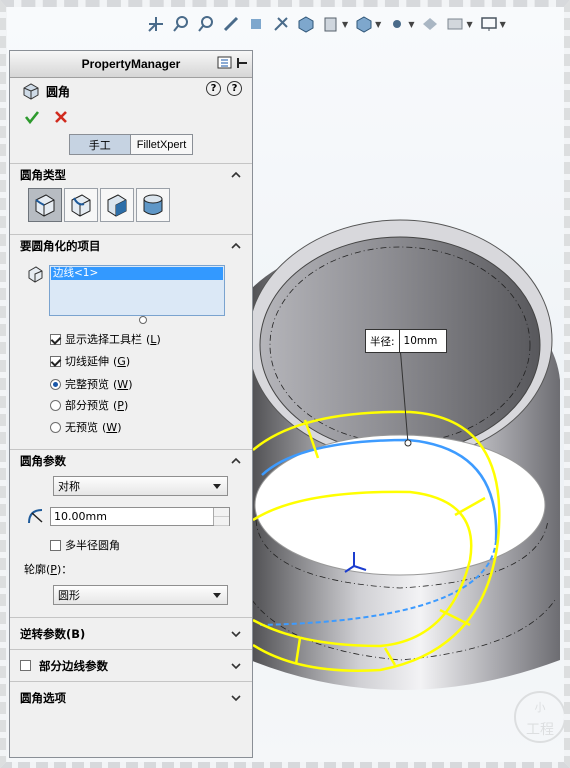  What do you see at coordinates (162, 144) in the screenshot?
I see `tab-filletxpert: FilletXpert` at bounding box center [162, 144].